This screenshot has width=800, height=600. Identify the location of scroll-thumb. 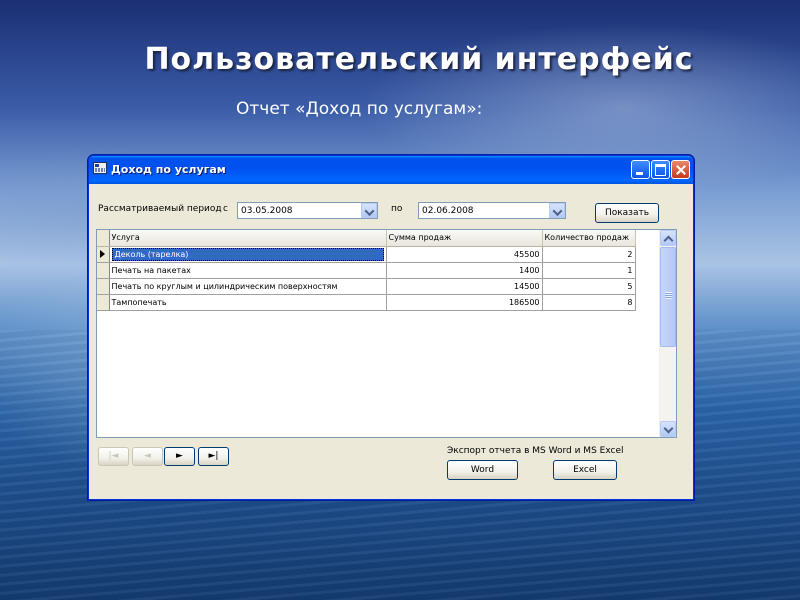
(668, 297).